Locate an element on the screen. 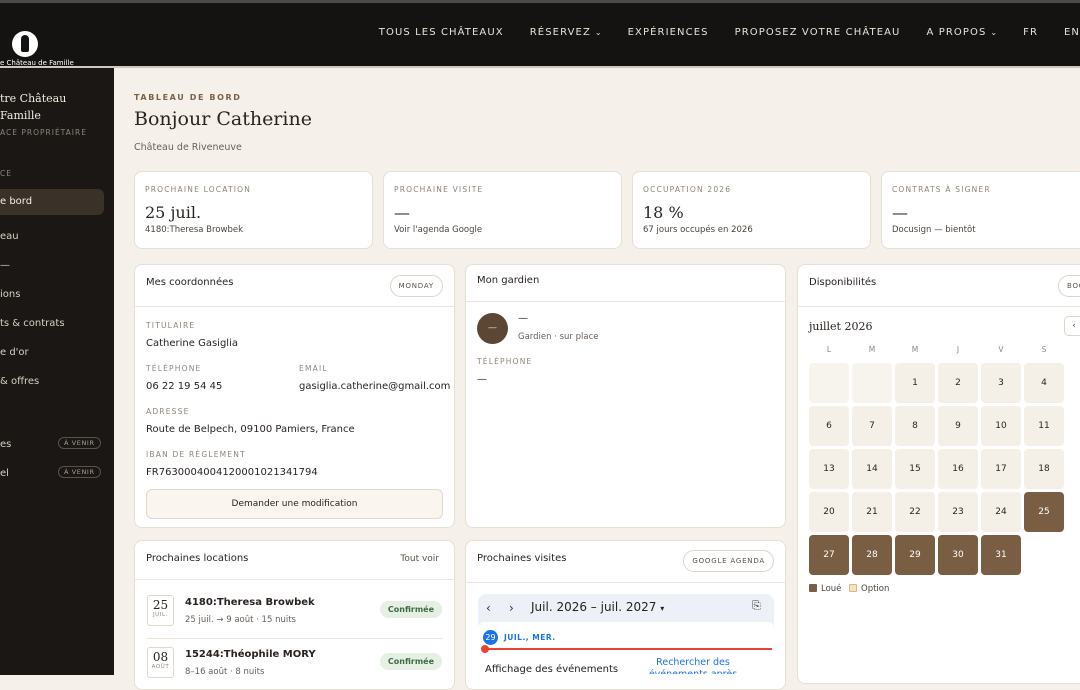  gcal-prev-icon: ‹ is located at coordinates (488, 608).